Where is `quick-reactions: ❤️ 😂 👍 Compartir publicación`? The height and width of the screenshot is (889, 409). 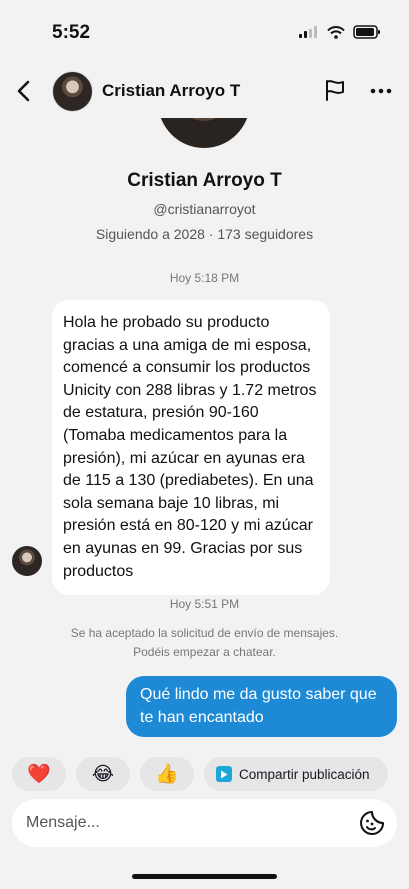
quick-reactions: ❤️ 😂 👍 Compartir publicación is located at coordinates (200, 774).